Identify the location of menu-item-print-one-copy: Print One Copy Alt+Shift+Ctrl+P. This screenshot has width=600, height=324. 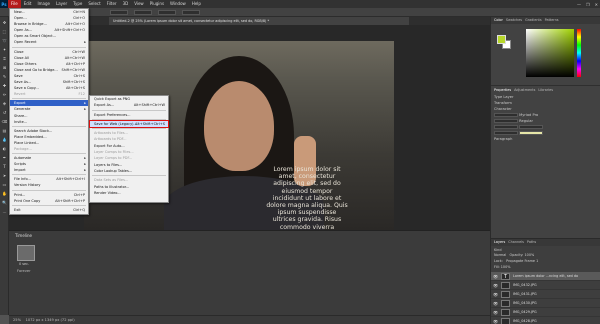
(49, 201).